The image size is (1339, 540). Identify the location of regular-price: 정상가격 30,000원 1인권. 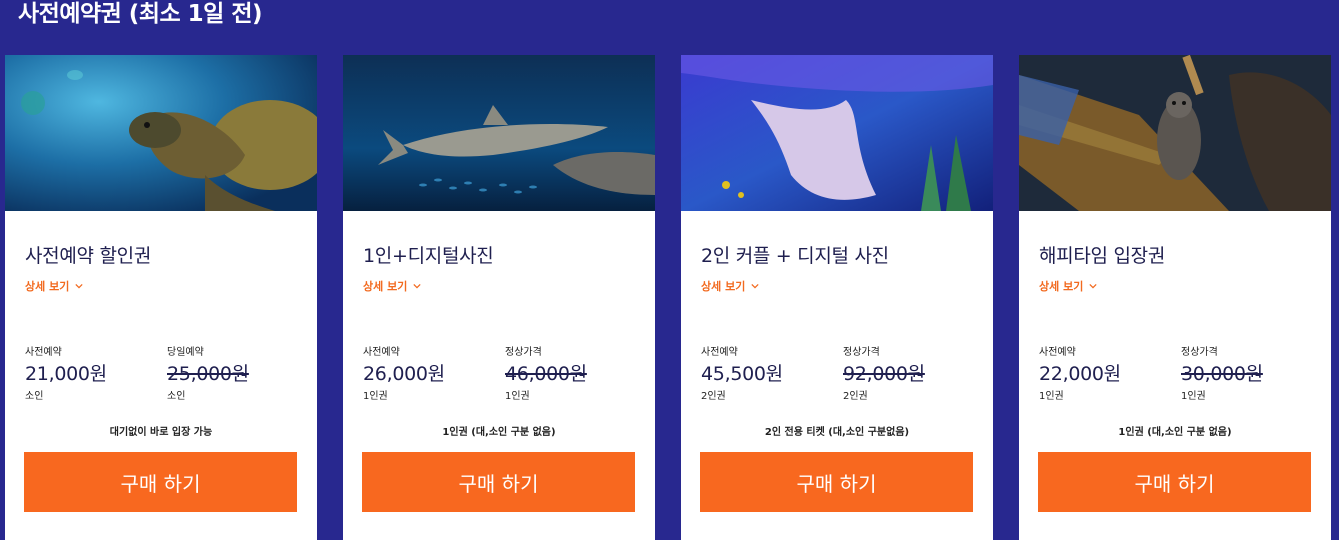
(1251, 372).